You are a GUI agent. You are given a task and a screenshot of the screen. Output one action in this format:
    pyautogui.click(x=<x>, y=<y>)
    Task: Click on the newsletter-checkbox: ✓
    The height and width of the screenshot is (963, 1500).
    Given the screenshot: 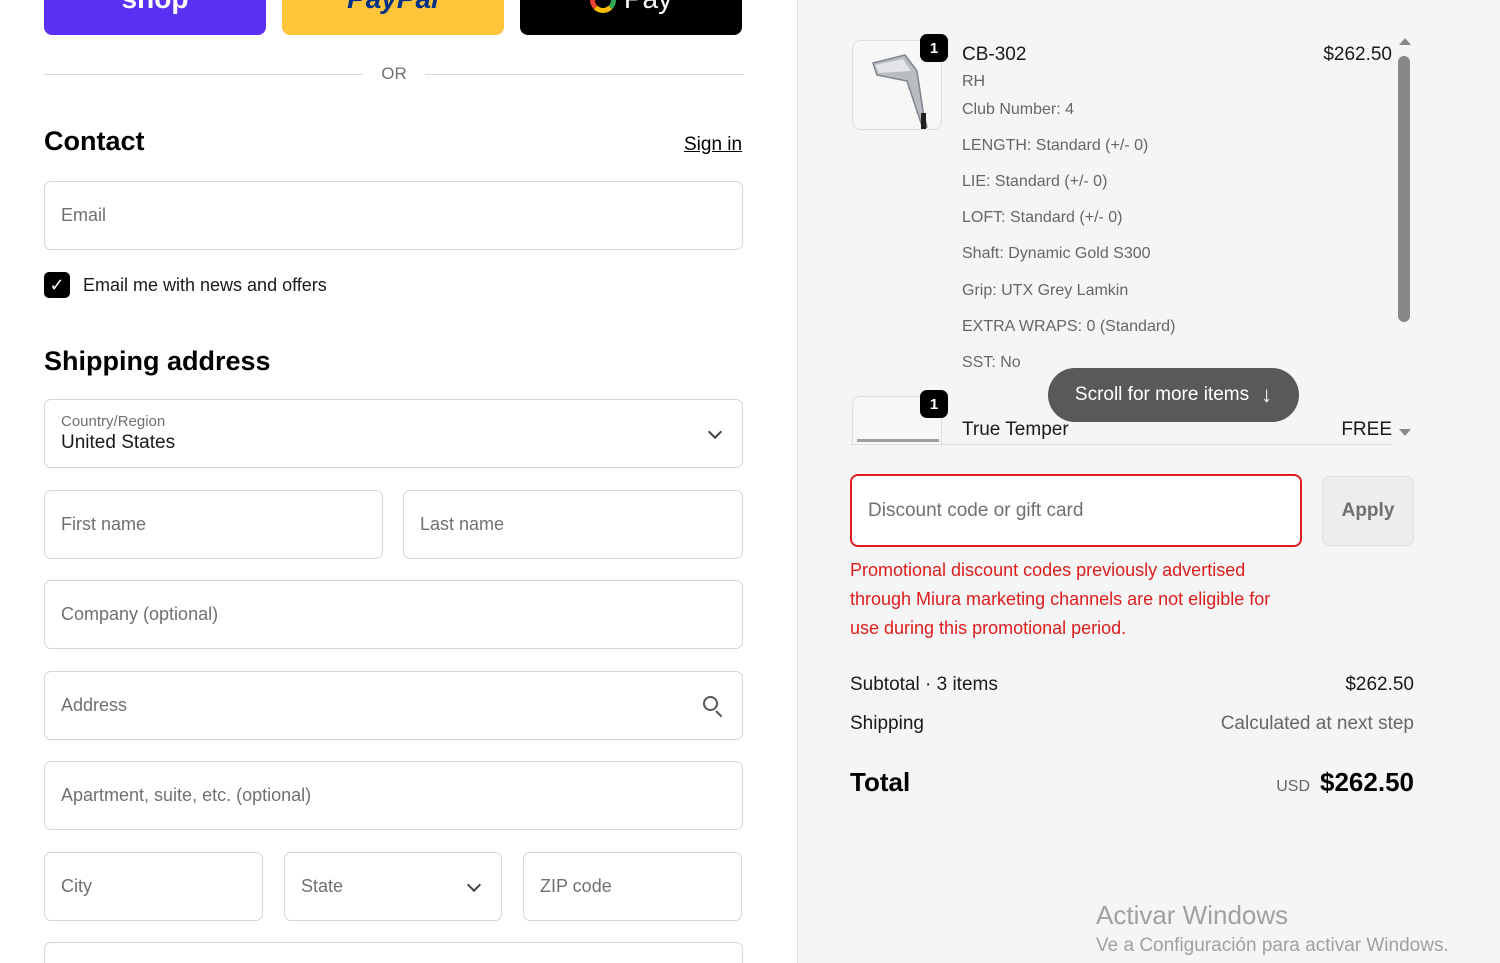 What is the action you would take?
    pyautogui.click(x=57, y=285)
    